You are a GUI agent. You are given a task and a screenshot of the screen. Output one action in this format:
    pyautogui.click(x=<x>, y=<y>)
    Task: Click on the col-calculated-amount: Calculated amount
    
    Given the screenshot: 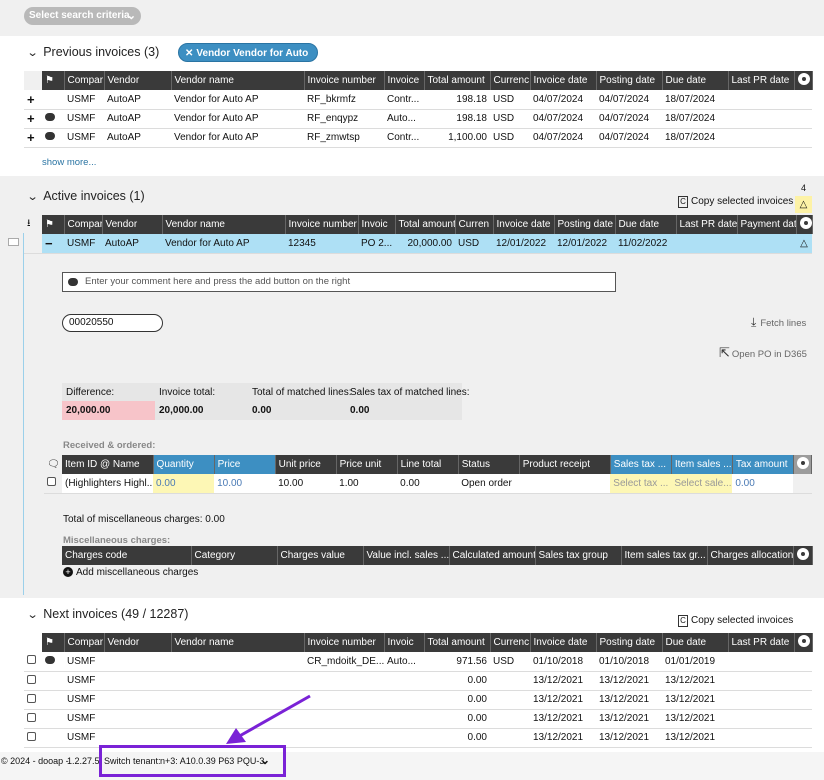 What is the action you would take?
    pyautogui.click(x=492, y=555)
    